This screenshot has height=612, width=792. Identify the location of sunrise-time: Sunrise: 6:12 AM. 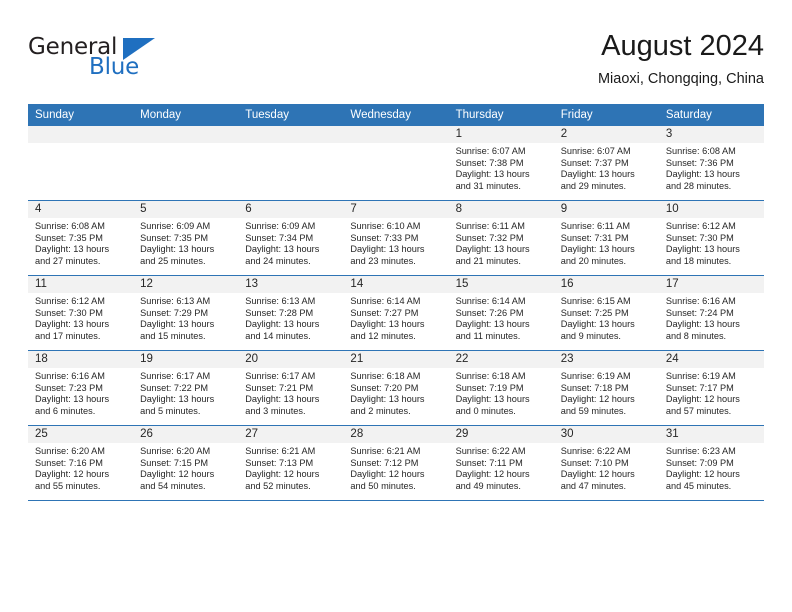
(70, 301).